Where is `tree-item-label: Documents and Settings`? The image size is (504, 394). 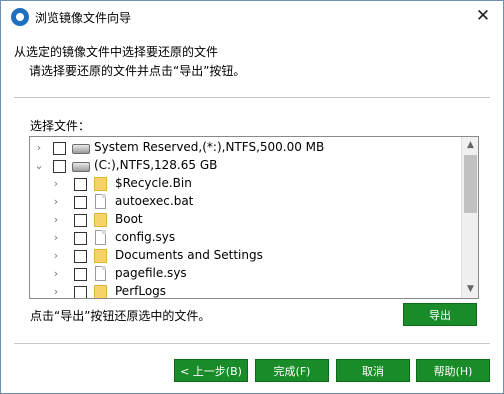 tree-item-label: Documents and Settings is located at coordinates (189, 255).